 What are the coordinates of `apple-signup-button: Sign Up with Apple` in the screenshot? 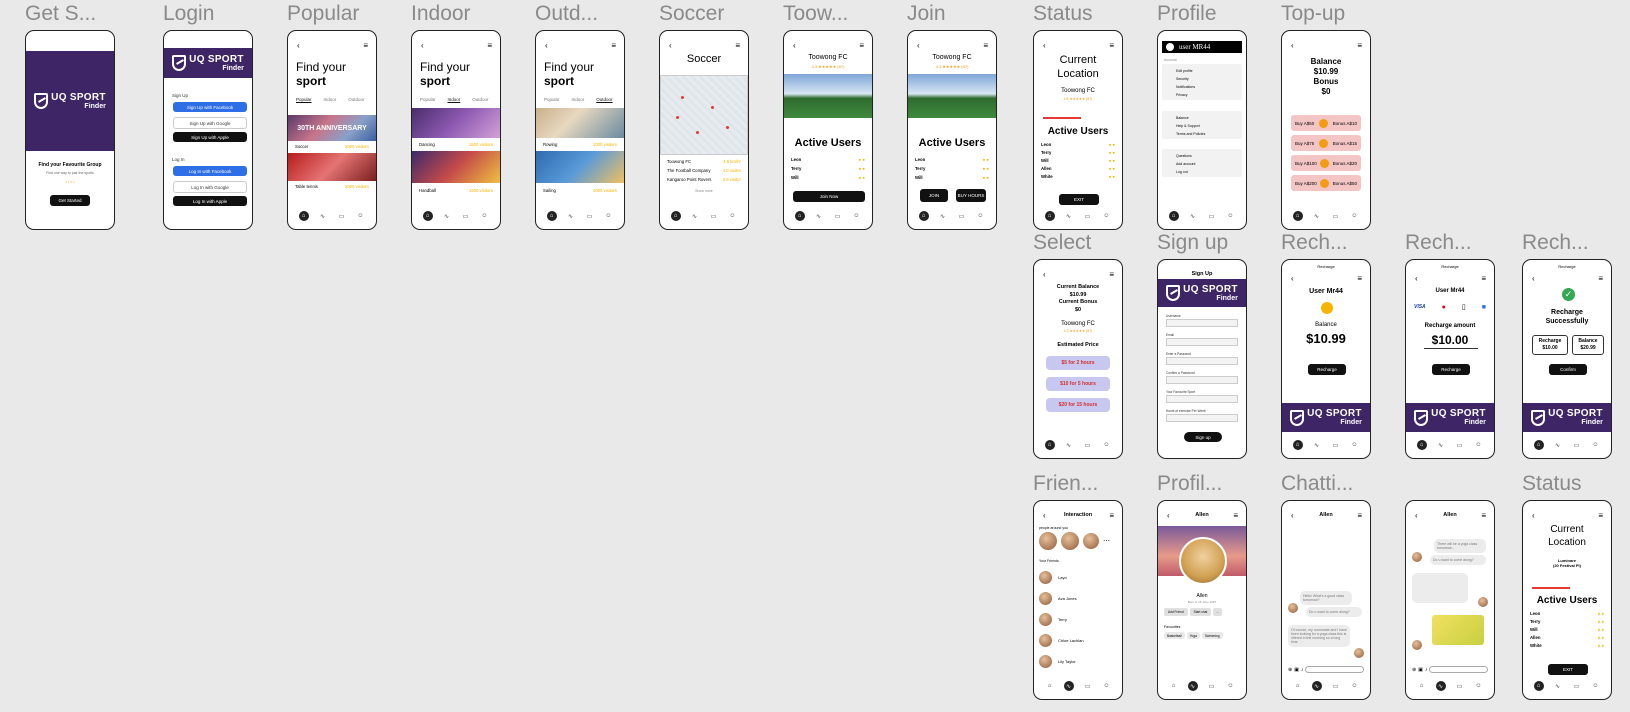 It's located at (210, 137).